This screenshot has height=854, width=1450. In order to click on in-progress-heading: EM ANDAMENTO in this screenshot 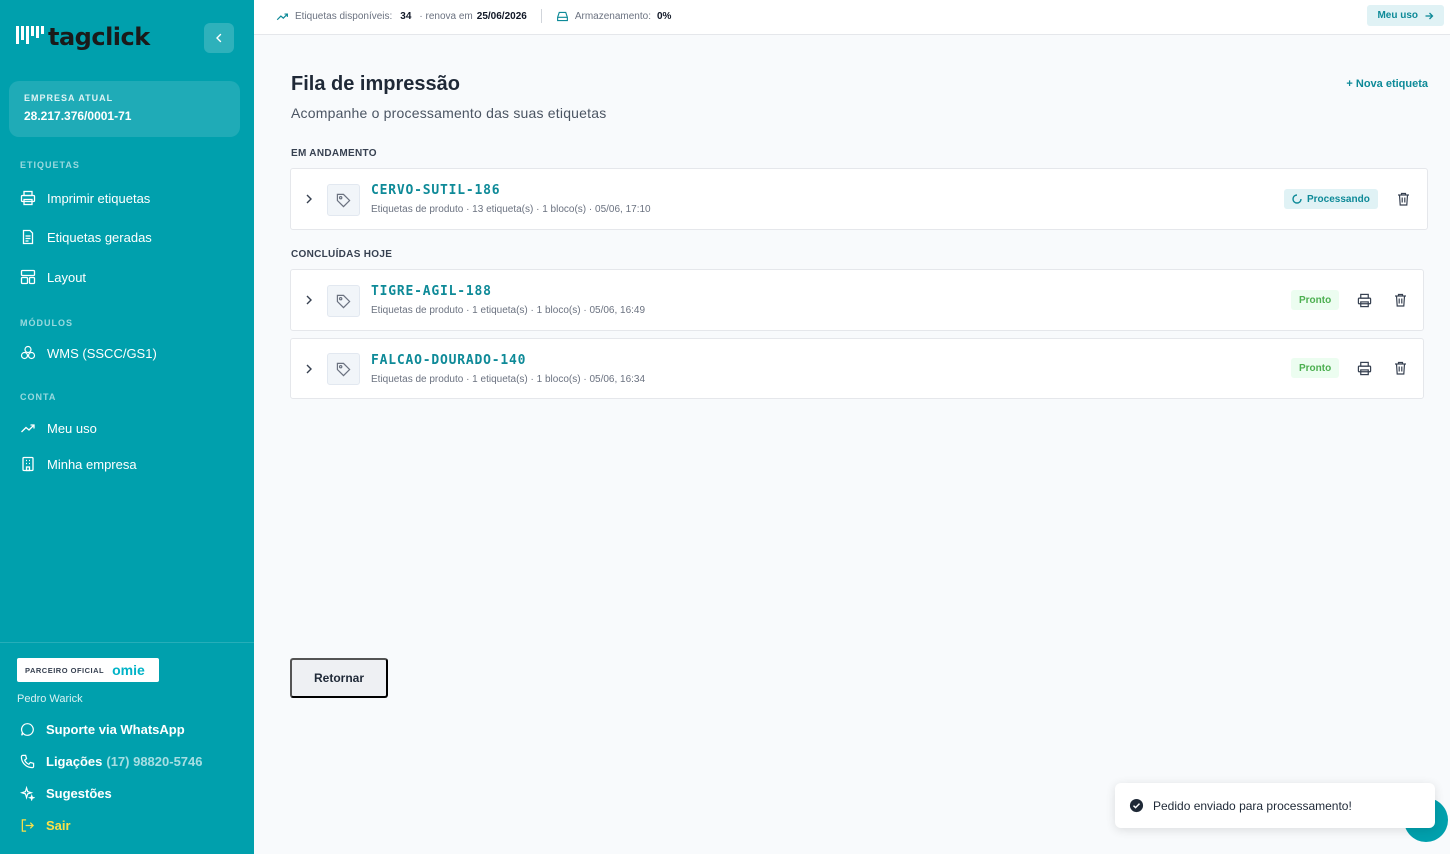, I will do `click(334, 153)`.